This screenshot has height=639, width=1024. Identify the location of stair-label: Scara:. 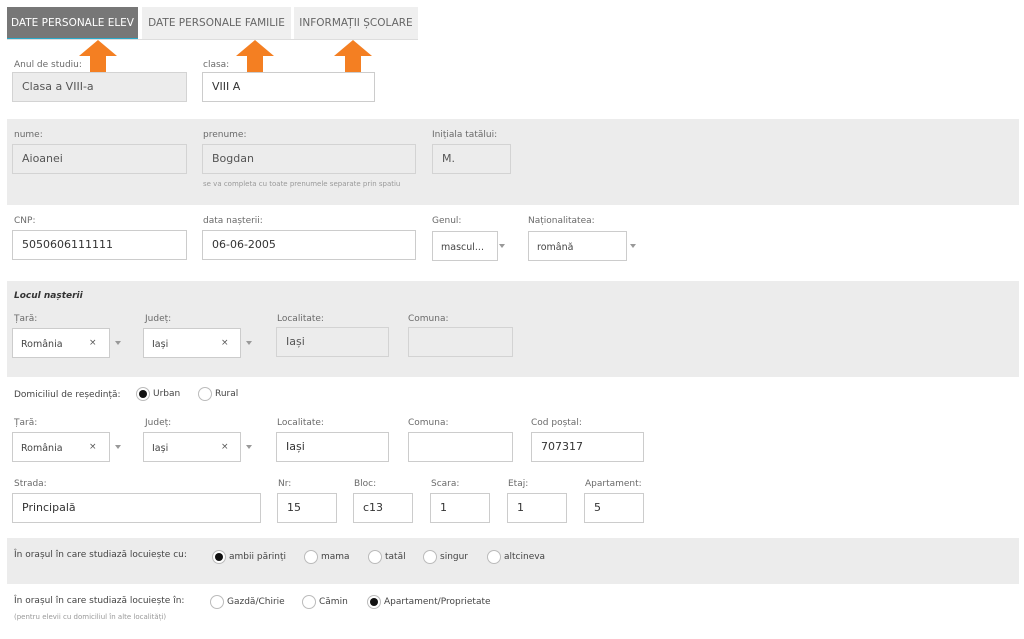
(445, 484).